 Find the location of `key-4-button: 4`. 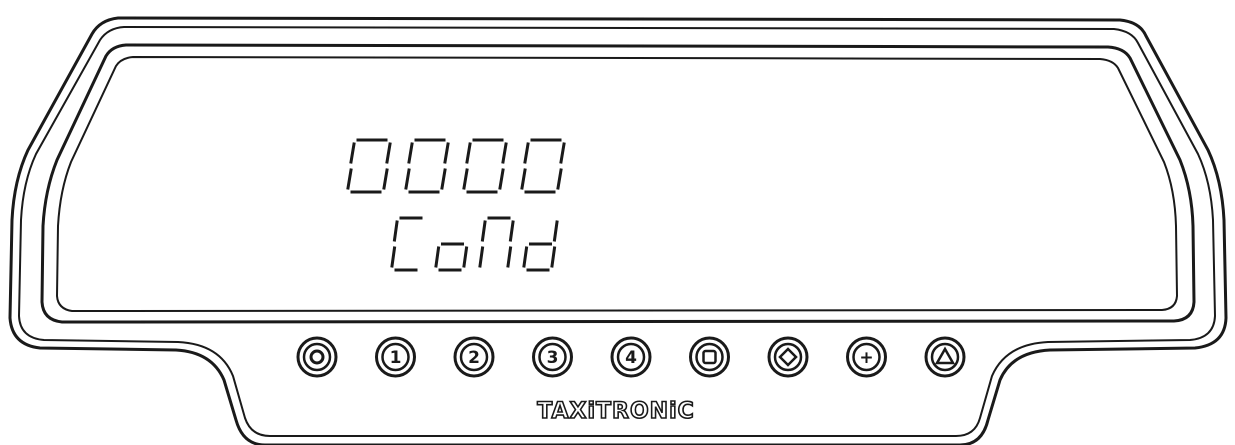

key-4-button: 4 is located at coordinates (631, 357).